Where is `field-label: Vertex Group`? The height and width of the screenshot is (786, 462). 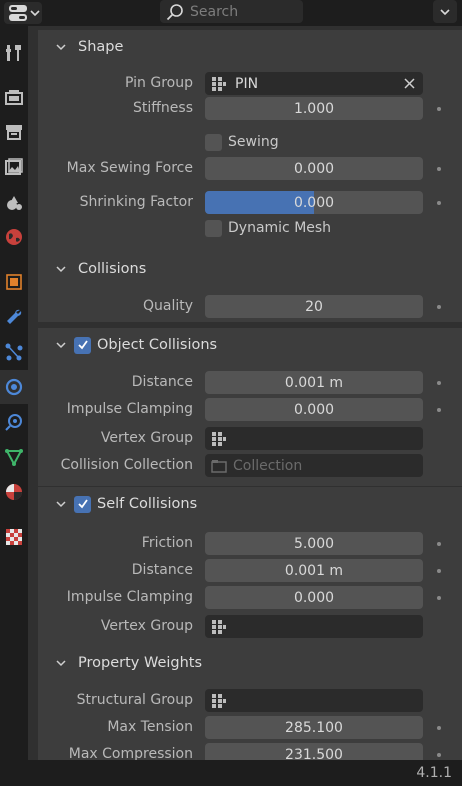 field-label: Vertex Group is located at coordinates (146, 438).